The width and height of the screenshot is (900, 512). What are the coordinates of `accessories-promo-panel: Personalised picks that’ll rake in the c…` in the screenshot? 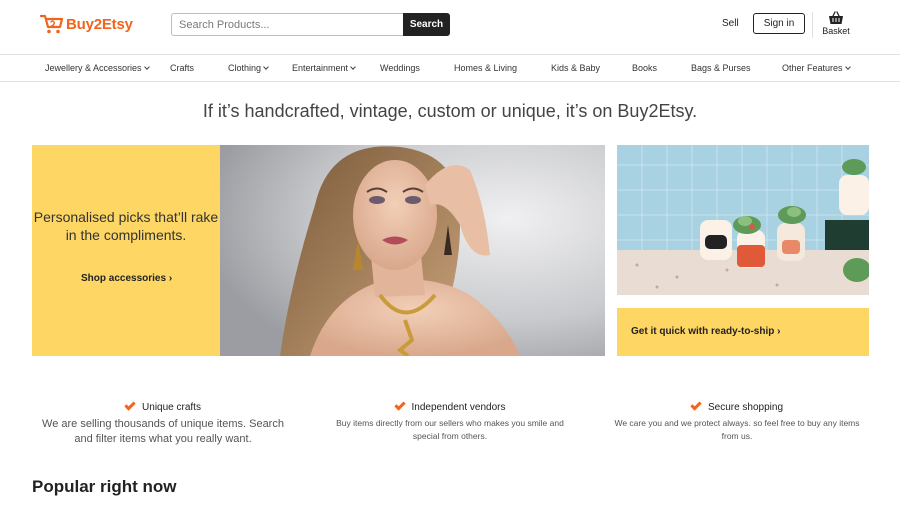 It's located at (126, 250).